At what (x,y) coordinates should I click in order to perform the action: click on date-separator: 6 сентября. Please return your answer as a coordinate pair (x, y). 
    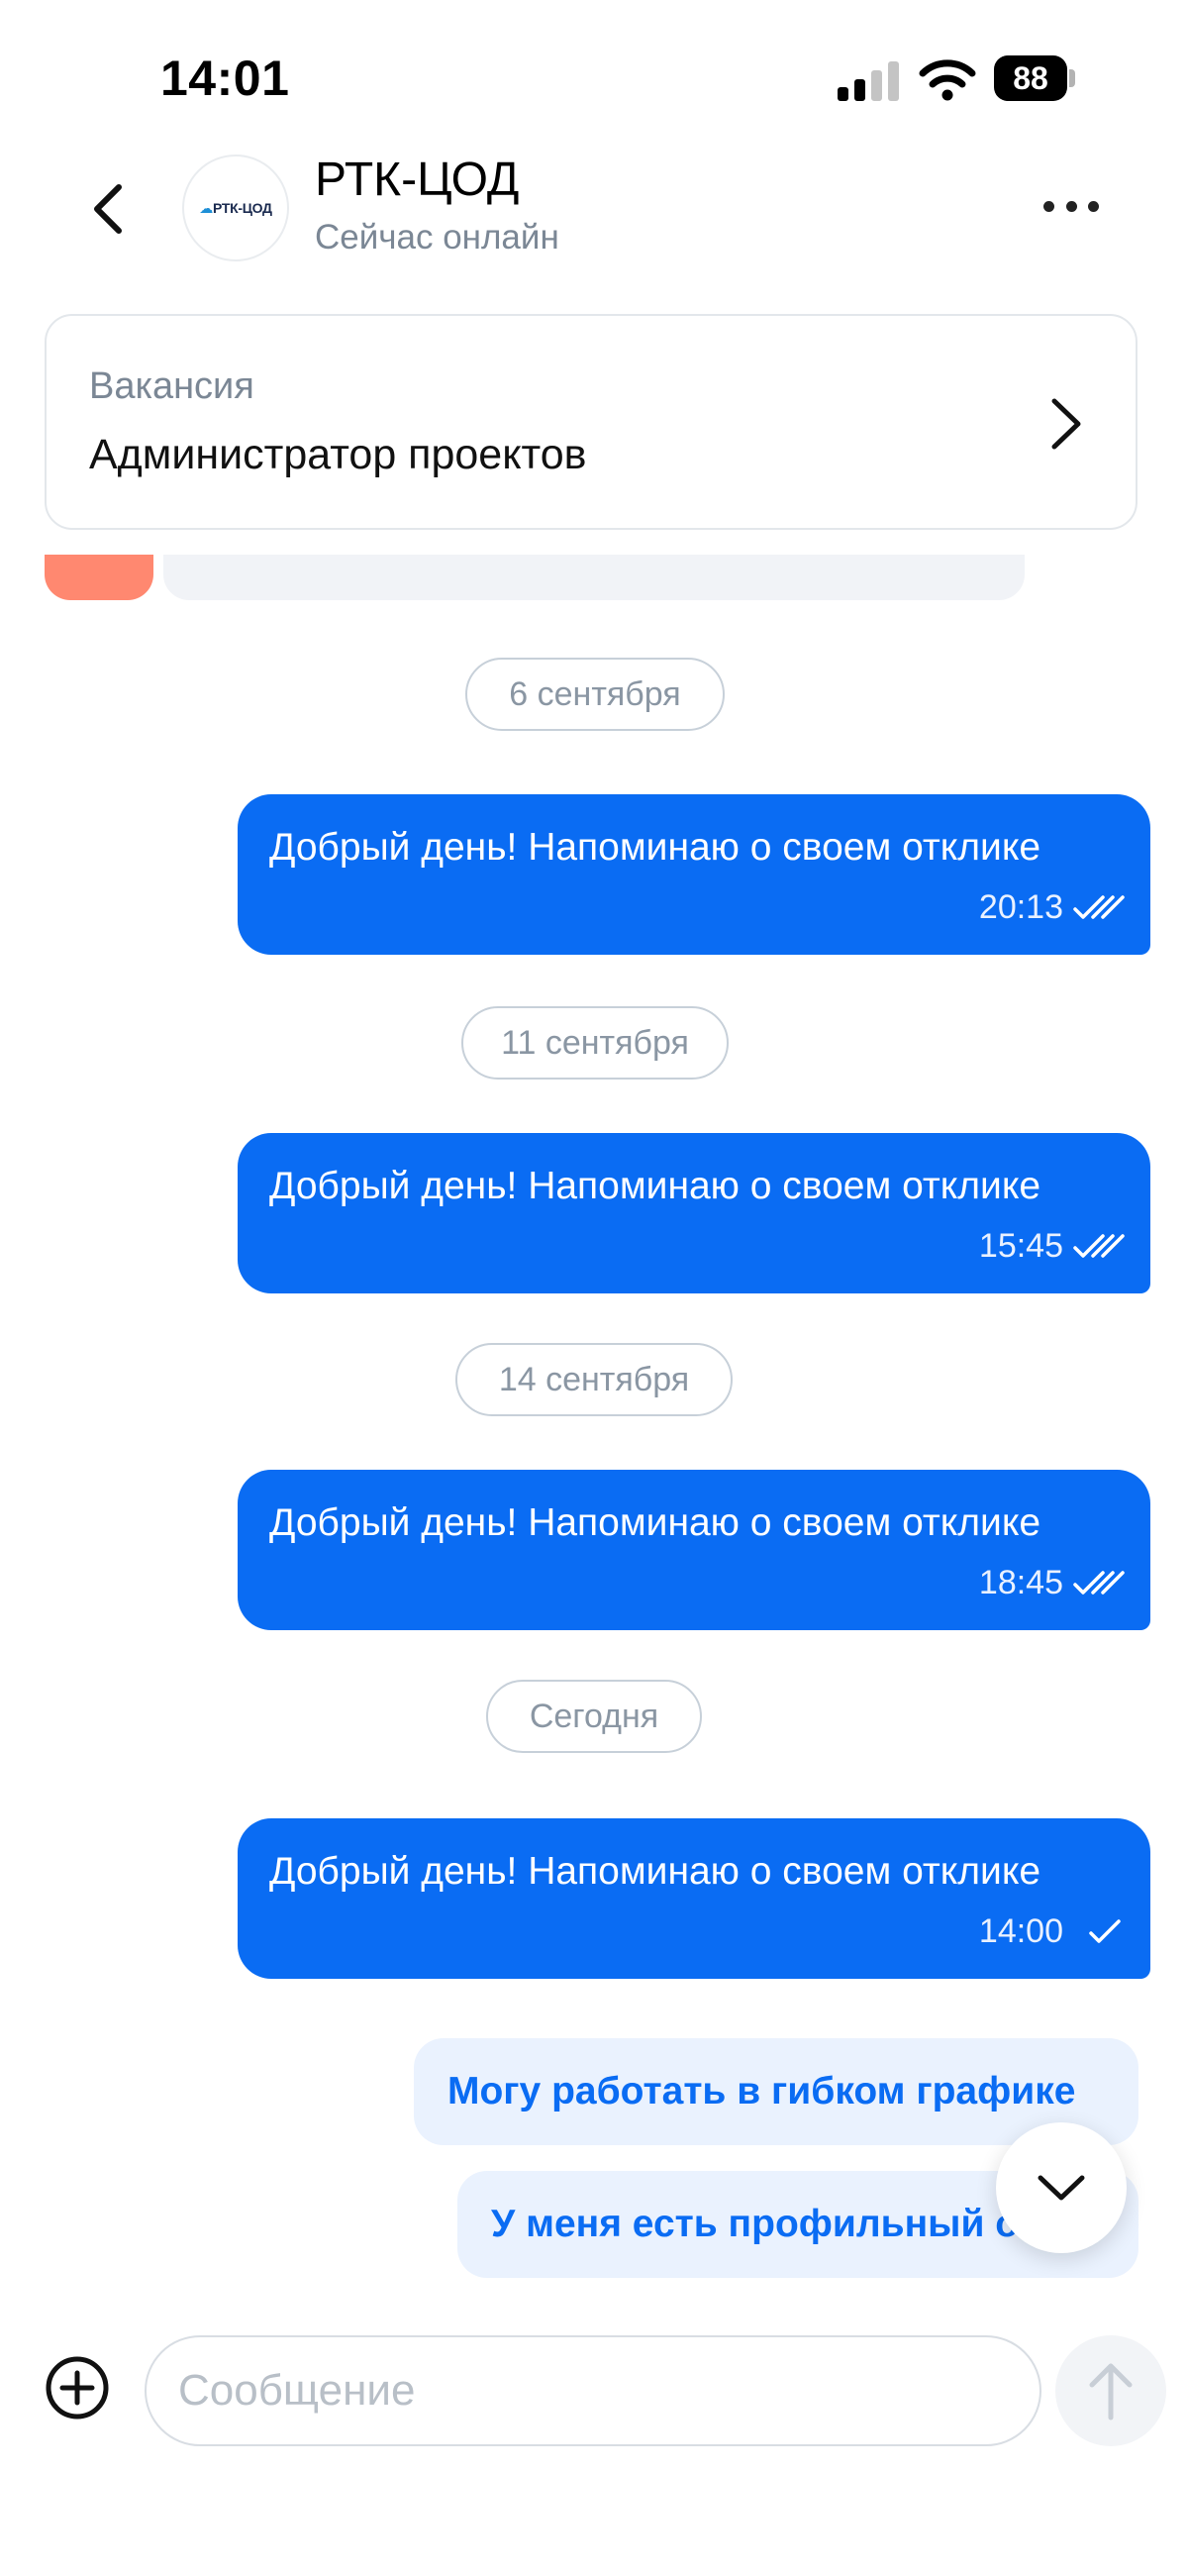
    Looking at the image, I should click on (595, 694).